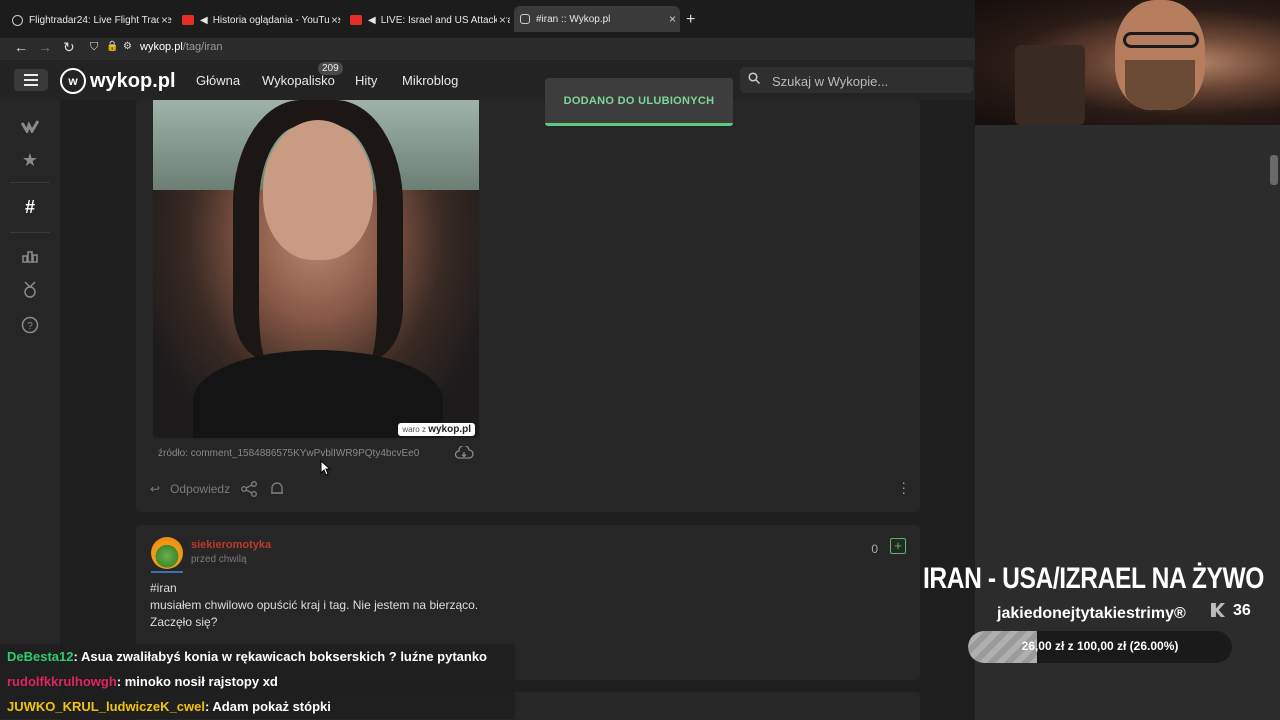  What do you see at coordinates (100, 20) in the screenshot?
I see `tab-label: Flightradar24: Live Flight Tracker` at bounding box center [100, 20].